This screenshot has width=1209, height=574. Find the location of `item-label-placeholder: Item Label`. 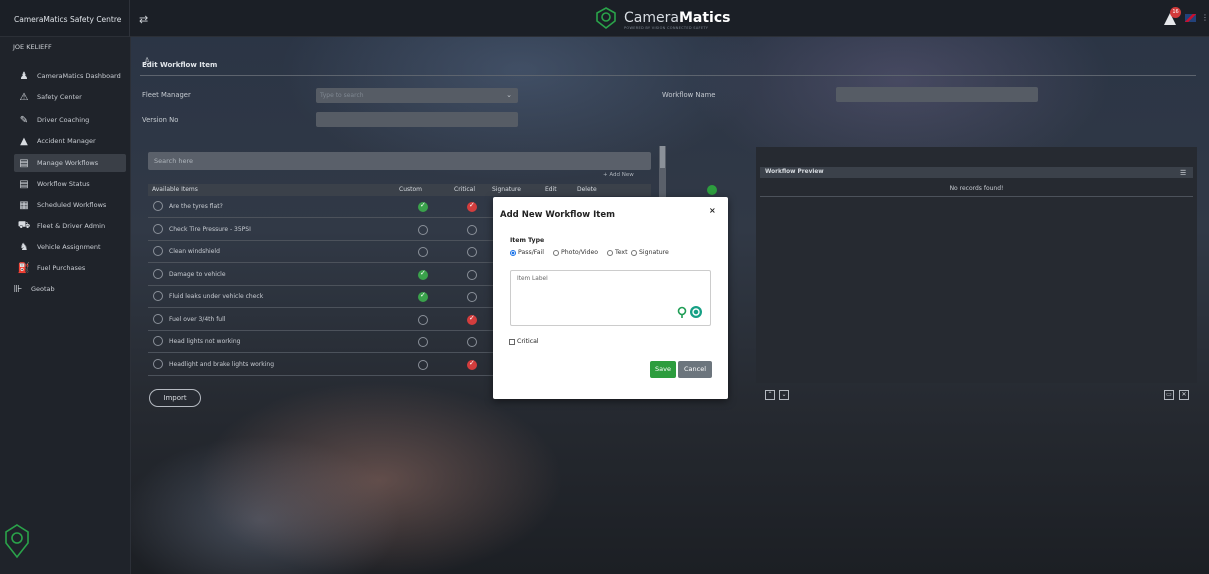

item-label-placeholder: Item Label is located at coordinates (532, 279).